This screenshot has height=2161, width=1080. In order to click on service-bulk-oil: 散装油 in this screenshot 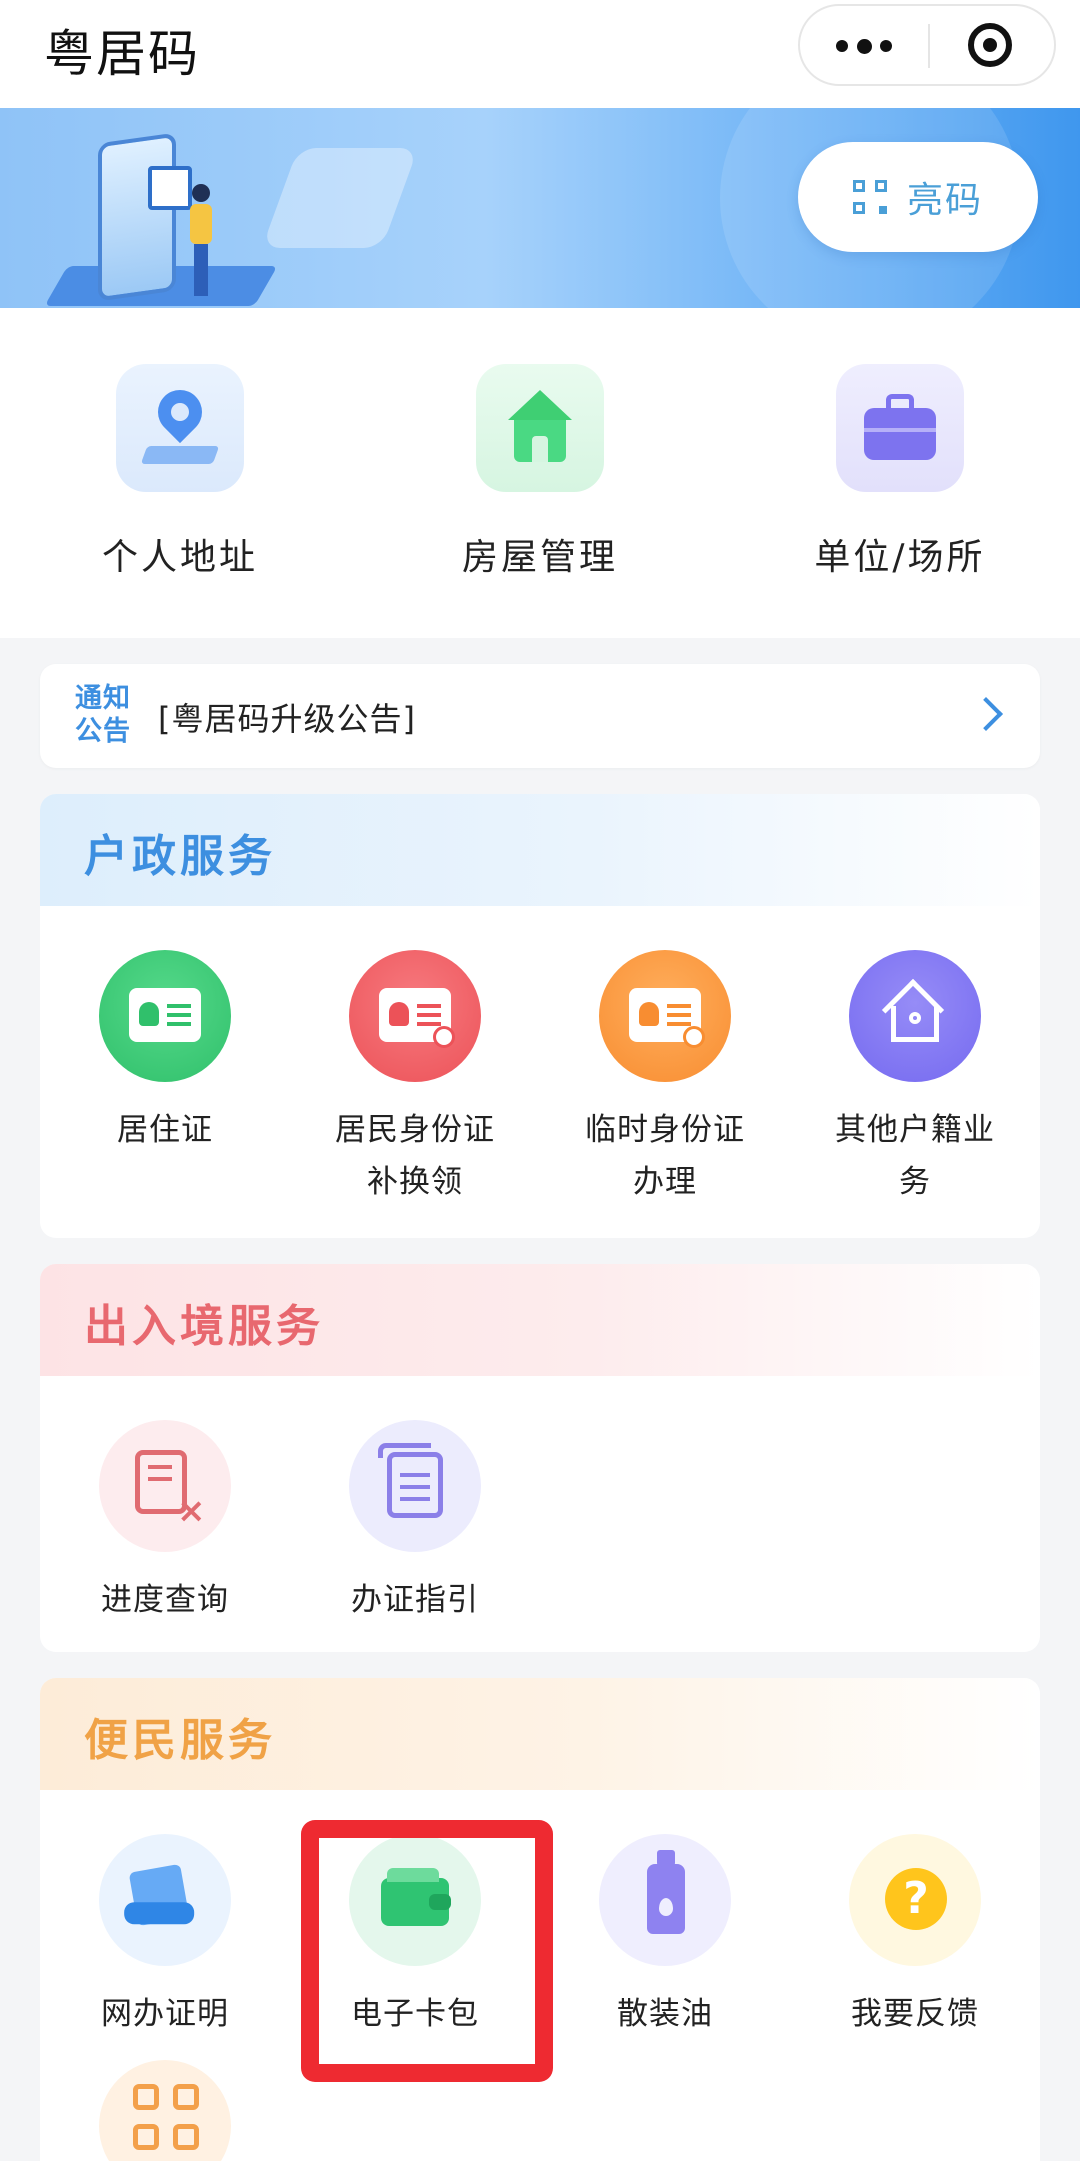, I will do `click(665, 1937)`.